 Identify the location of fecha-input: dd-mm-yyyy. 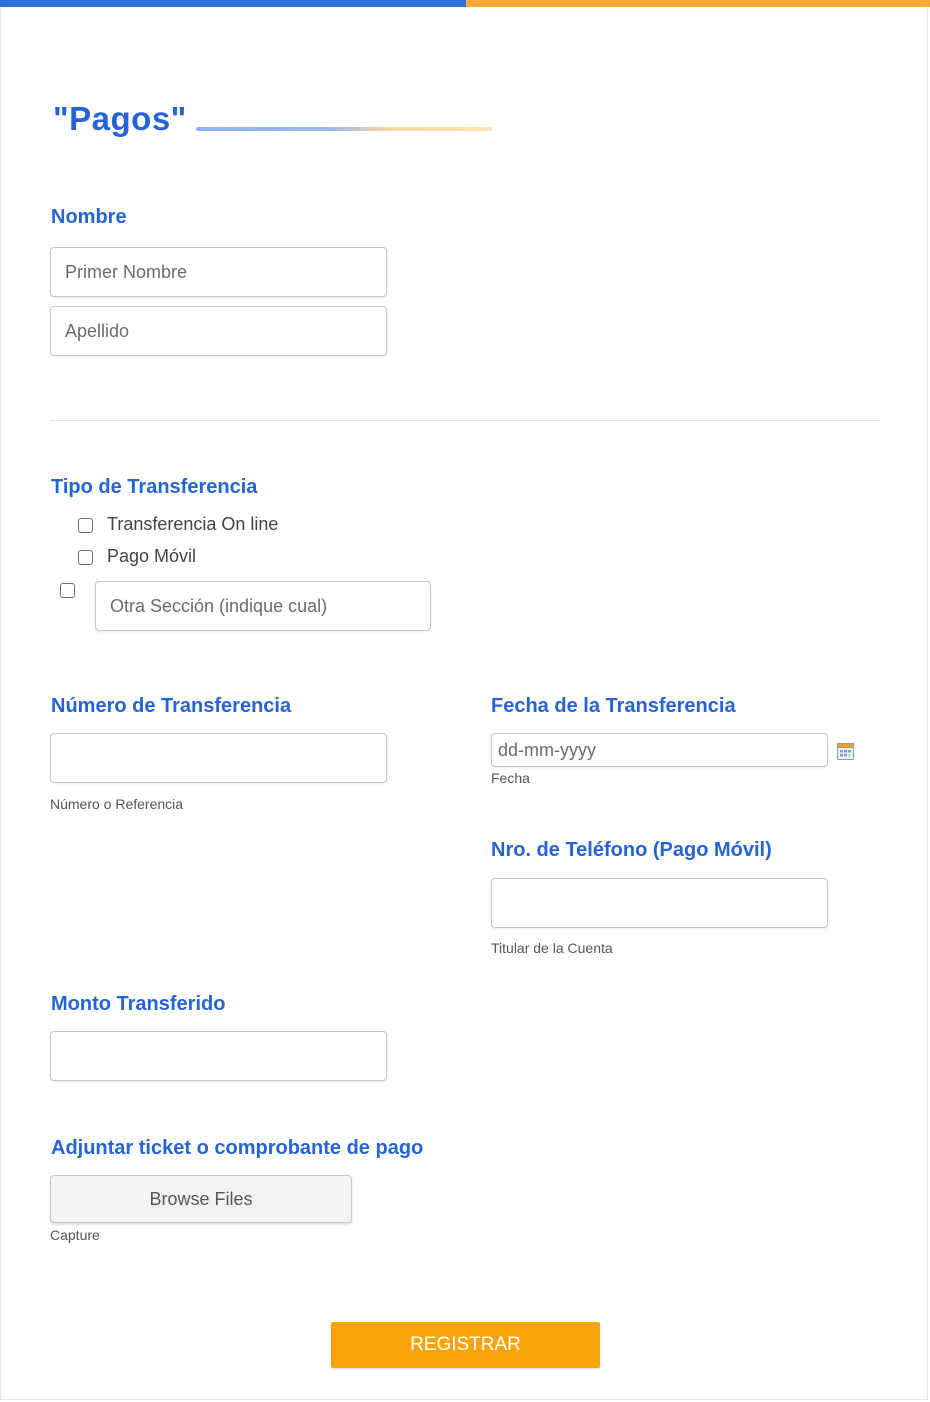
(659, 750).